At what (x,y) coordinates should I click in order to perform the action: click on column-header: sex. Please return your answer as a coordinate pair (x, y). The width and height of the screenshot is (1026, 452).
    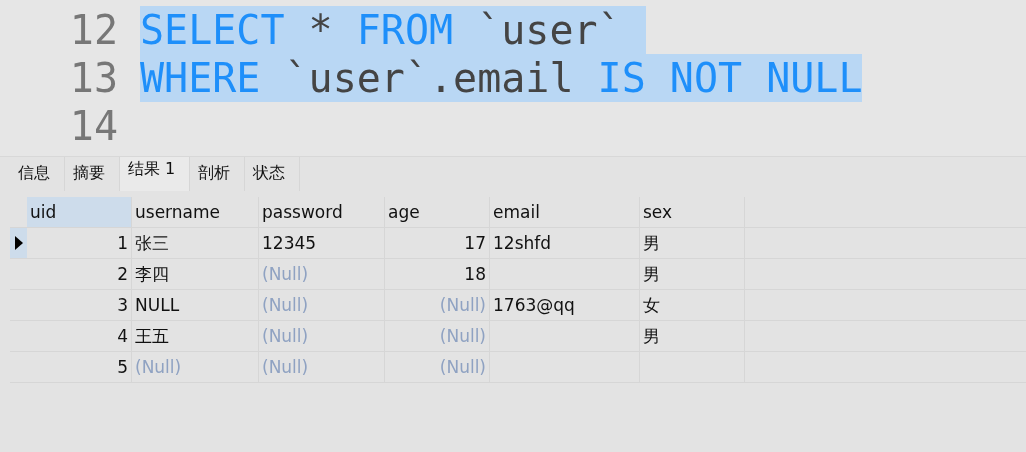
    Looking at the image, I should click on (692, 212).